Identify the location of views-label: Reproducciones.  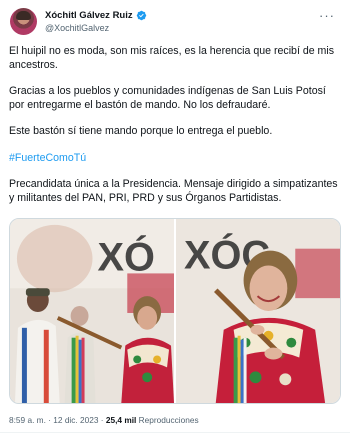
(167, 420).